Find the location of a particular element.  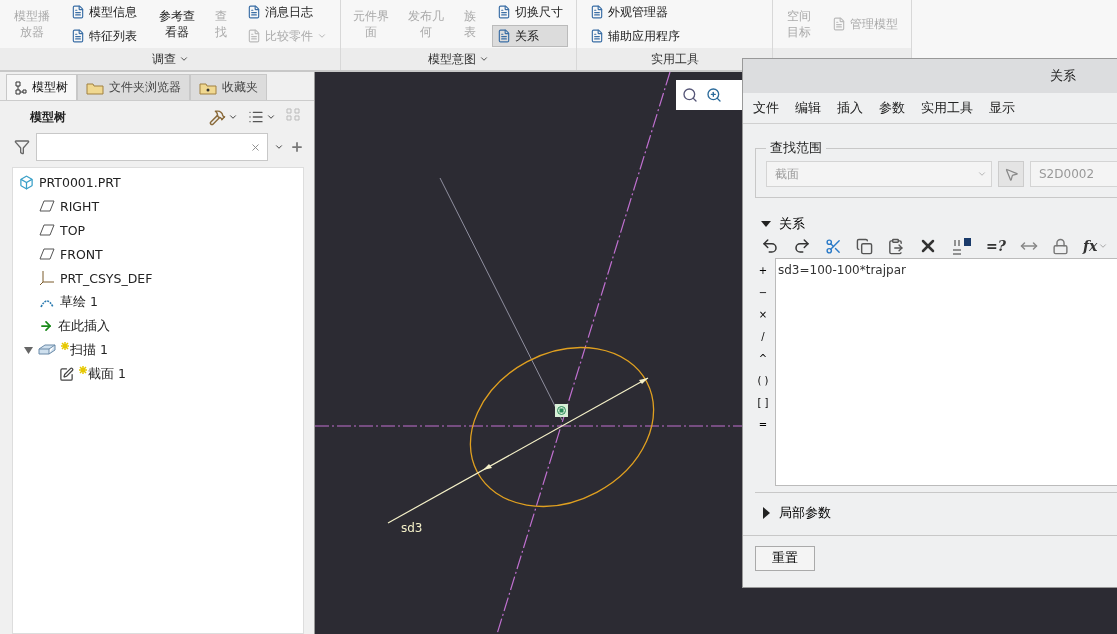

ribbon-button: 特征列表 is located at coordinates (104, 36).